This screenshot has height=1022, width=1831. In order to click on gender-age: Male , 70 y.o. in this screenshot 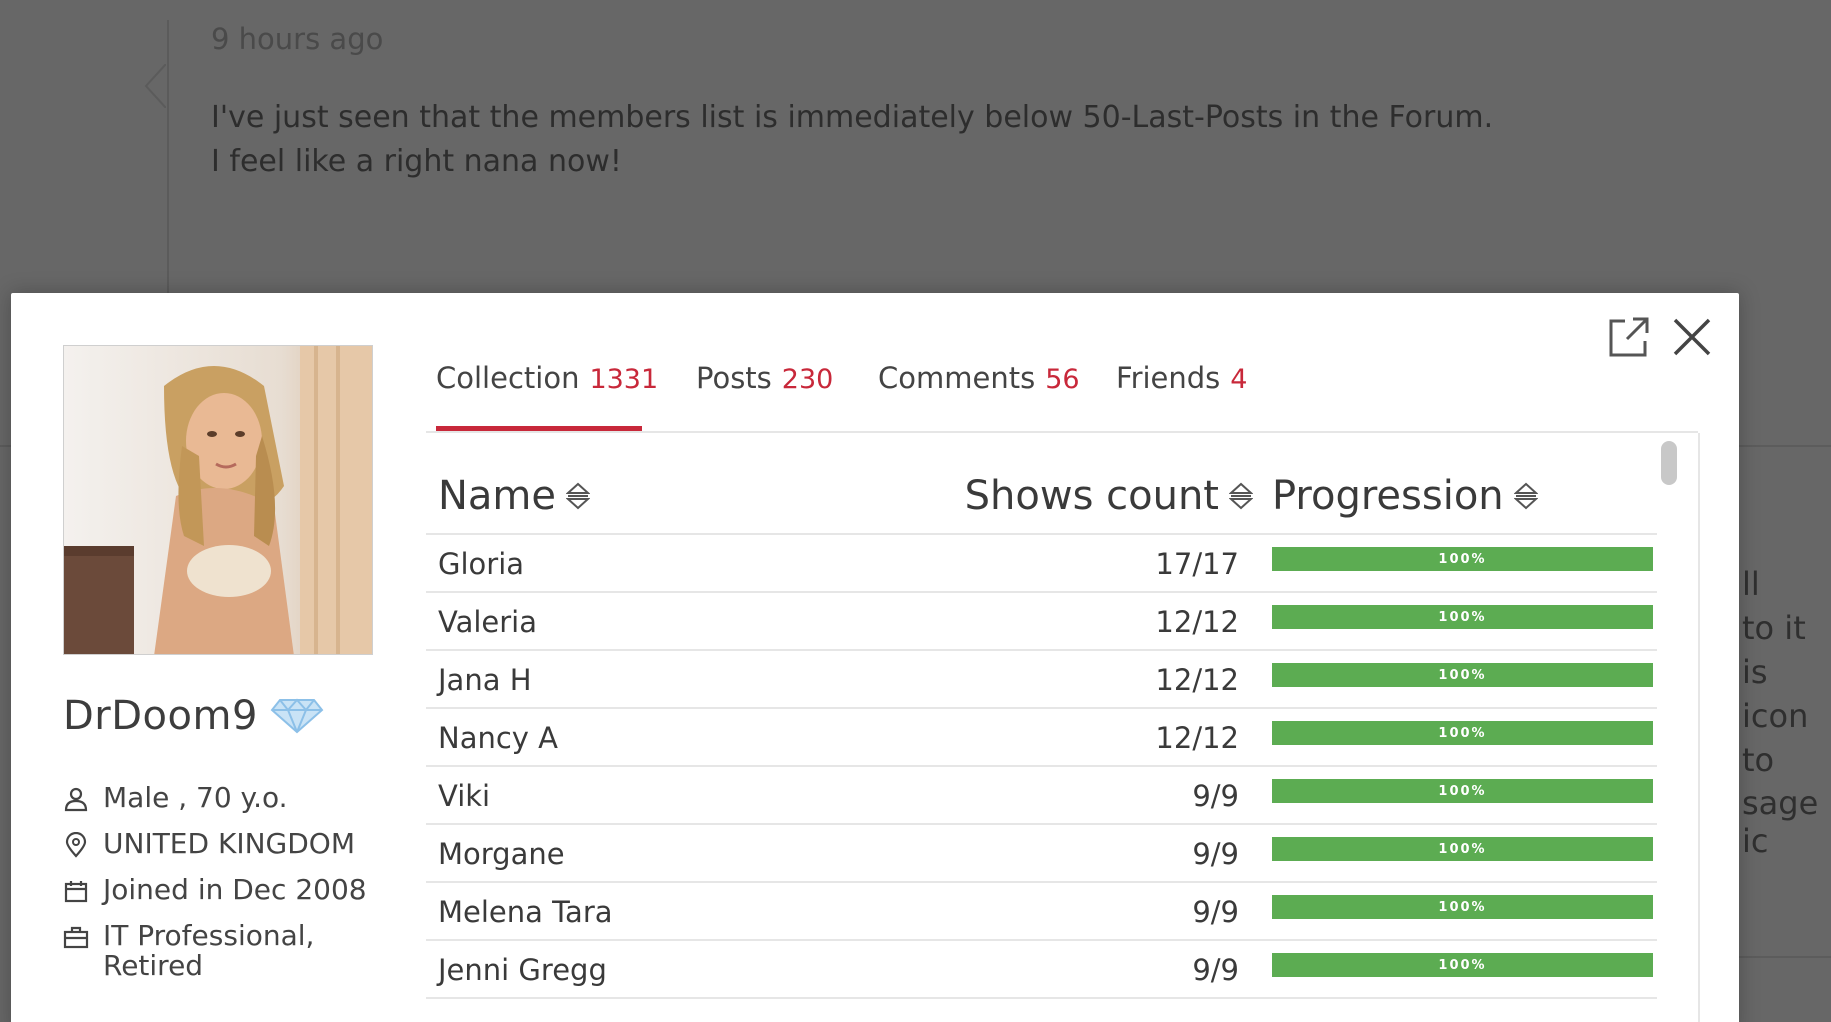, I will do `click(195, 797)`.